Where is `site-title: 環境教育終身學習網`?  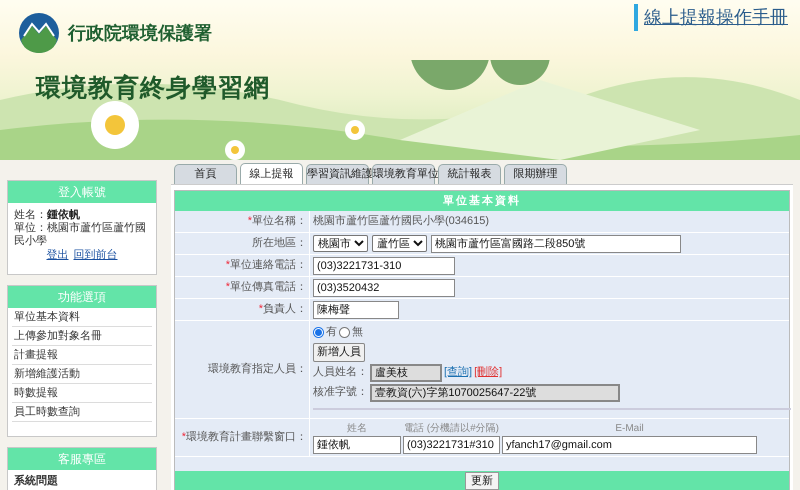 site-title: 環境教育終身學習網 is located at coordinates (153, 88).